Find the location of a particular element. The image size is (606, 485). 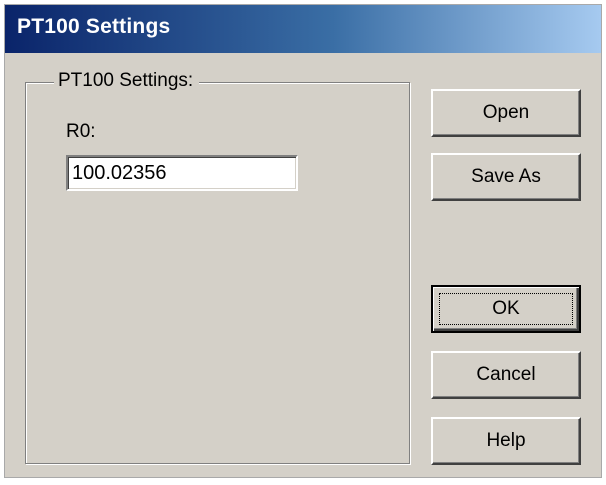

open-button-label: Open is located at coordinates (506, 112).